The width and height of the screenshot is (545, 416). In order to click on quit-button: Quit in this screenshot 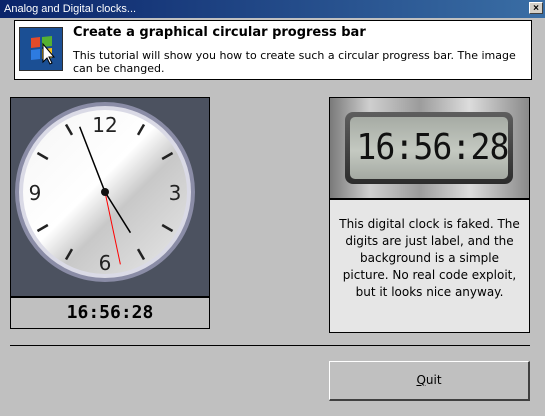, I will do `click(429, 381)`.